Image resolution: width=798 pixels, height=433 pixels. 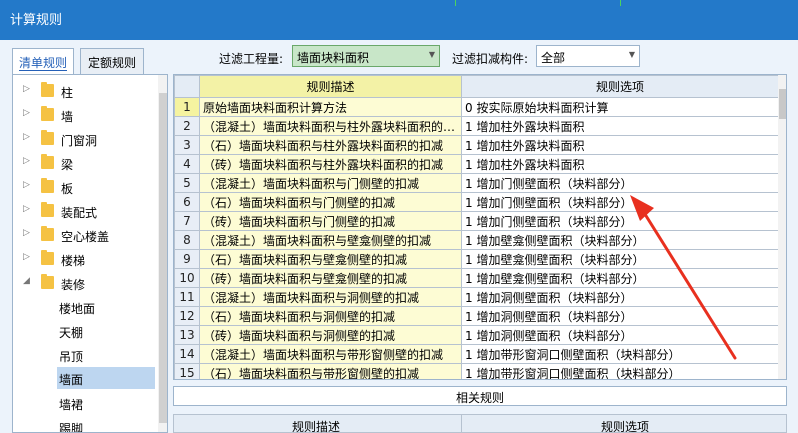 I want to click on rule-desc-cell: （砖）墙面块料面积与柱外露块料面积的扣减, so click(x=330, y=164).